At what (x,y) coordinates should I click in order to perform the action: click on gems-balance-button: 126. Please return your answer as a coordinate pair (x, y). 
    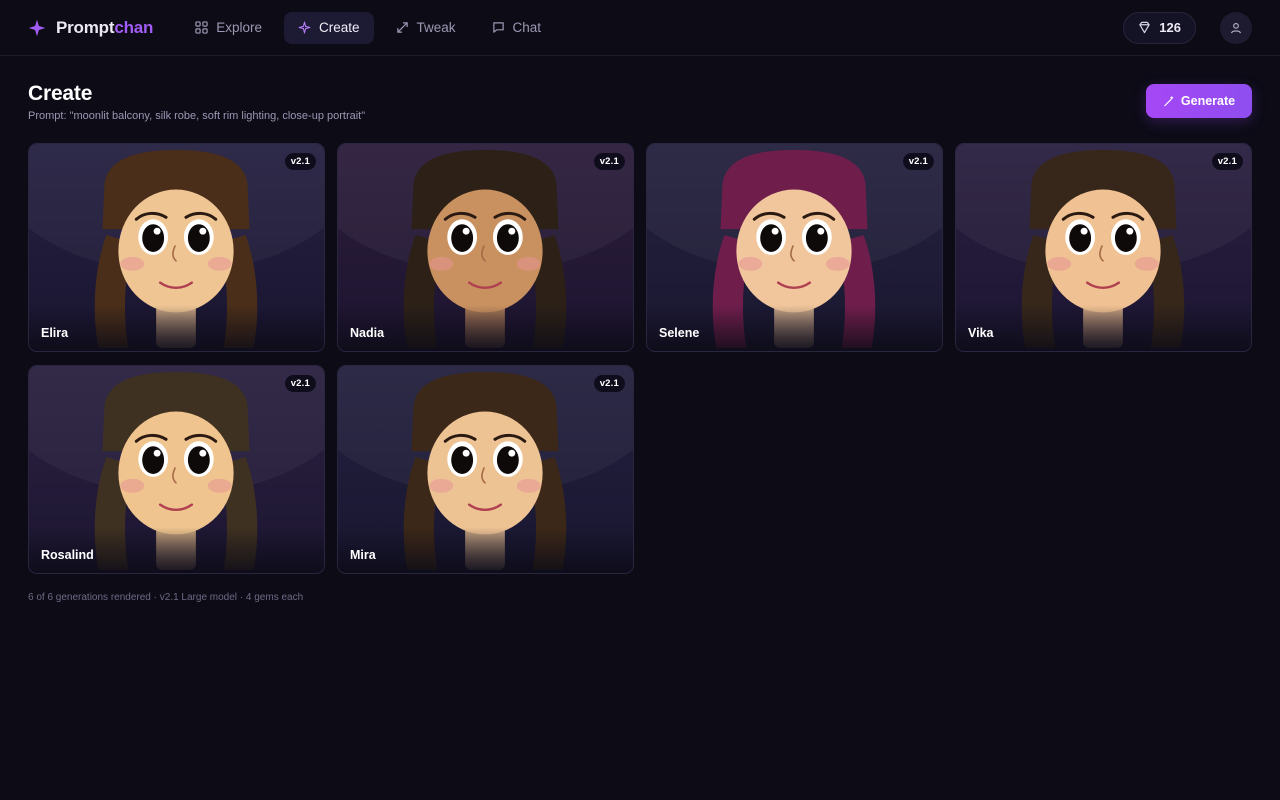
    Looking at the image, I should click on (1159, 27).